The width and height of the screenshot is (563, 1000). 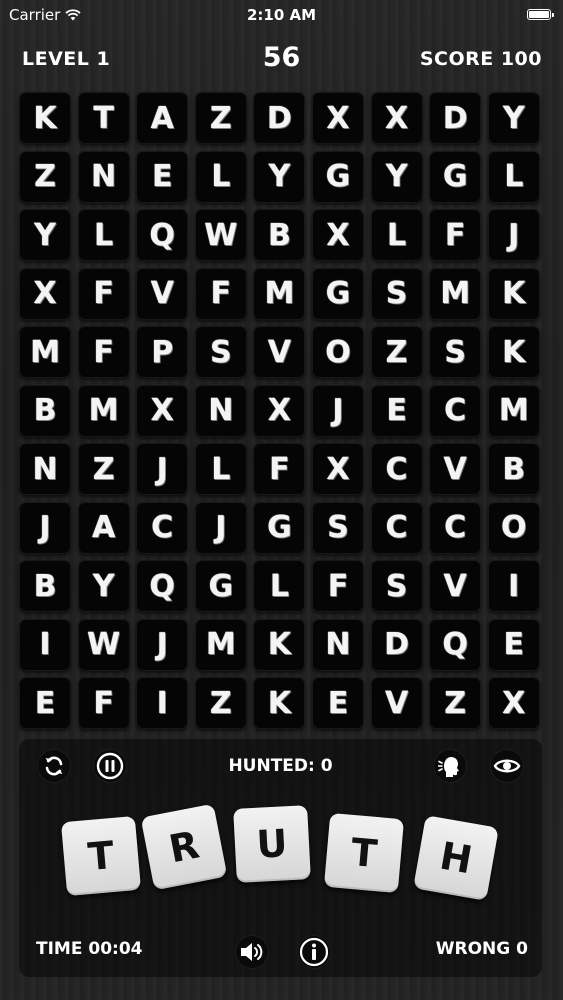 I want to click on info-button, so click(x=314, y=952).